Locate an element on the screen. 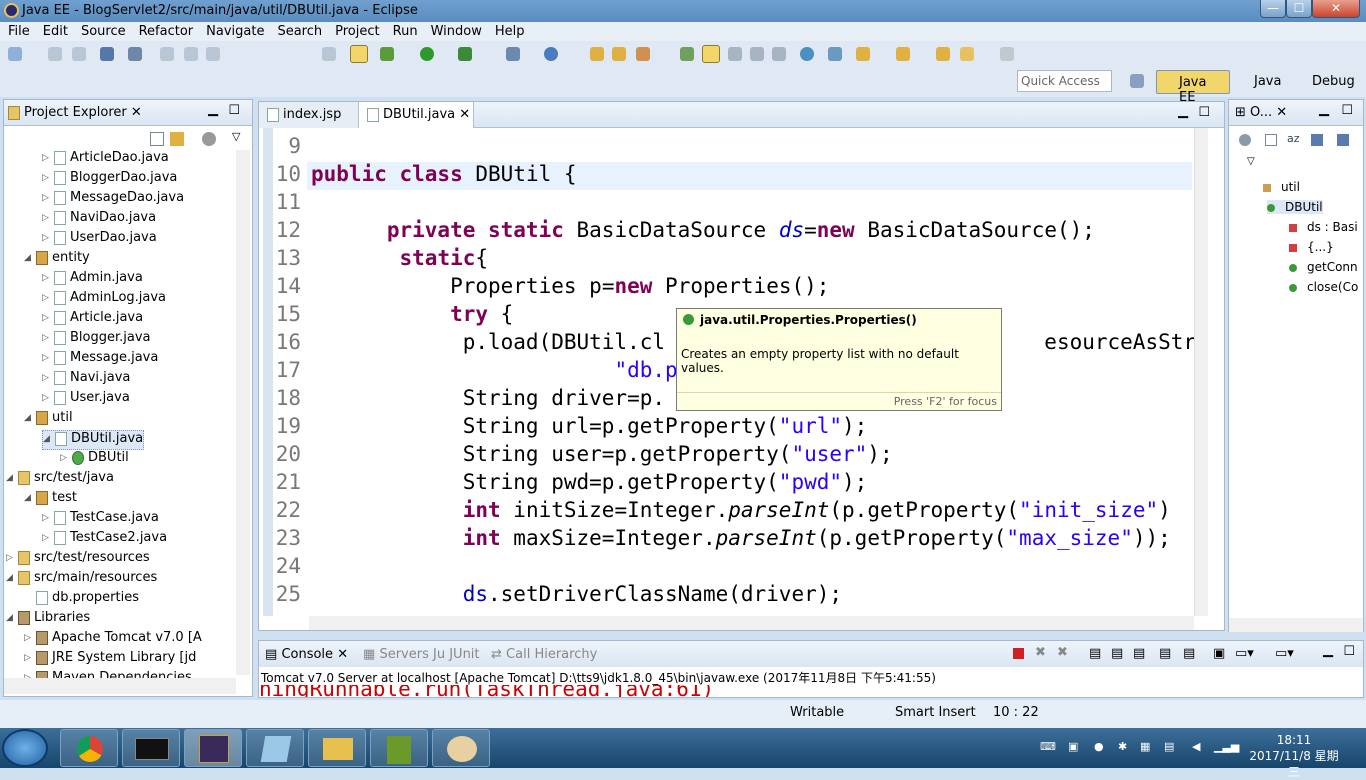 This screenshot has height=780, width=1366. sort-icon: az is located at coordinates (1293, 138).